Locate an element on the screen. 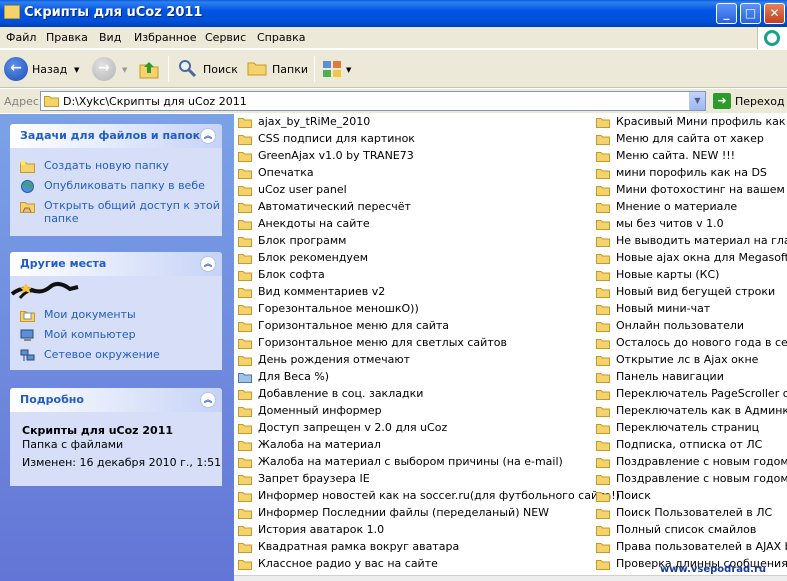  folder-item-label: Переключатель как в Админке UC is located at coordinates (701, 410).